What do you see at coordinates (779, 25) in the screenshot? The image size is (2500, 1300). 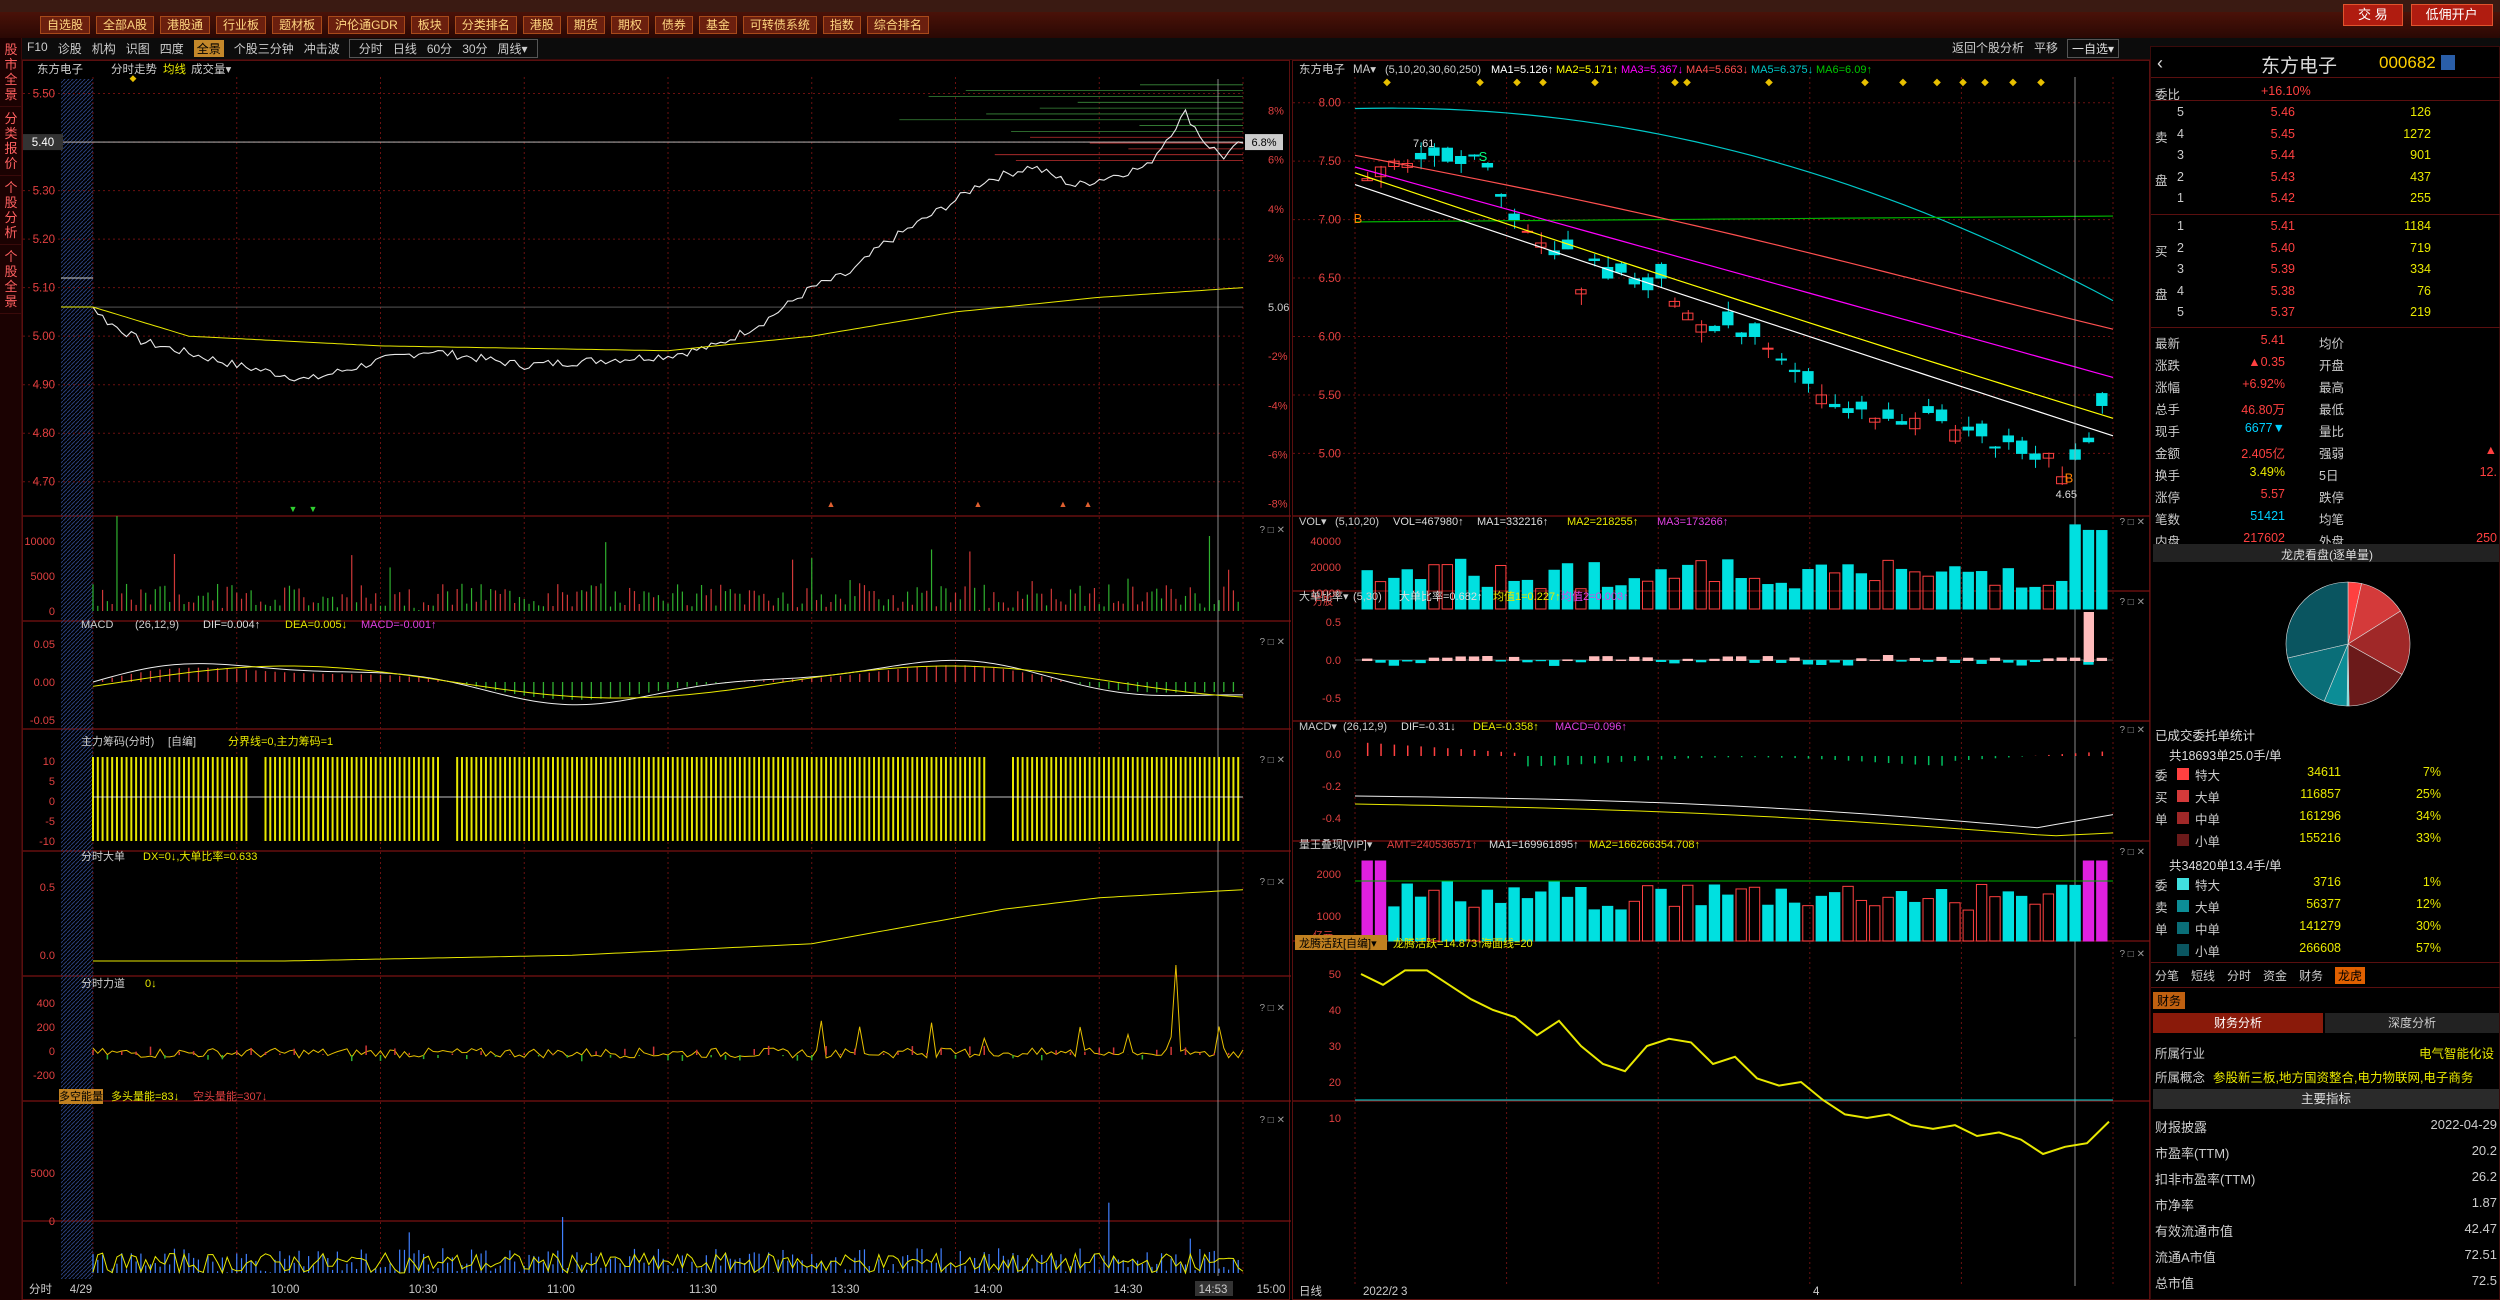 I see `toolbar-button-13: 可转债系统` at bounding box center [779, 25].